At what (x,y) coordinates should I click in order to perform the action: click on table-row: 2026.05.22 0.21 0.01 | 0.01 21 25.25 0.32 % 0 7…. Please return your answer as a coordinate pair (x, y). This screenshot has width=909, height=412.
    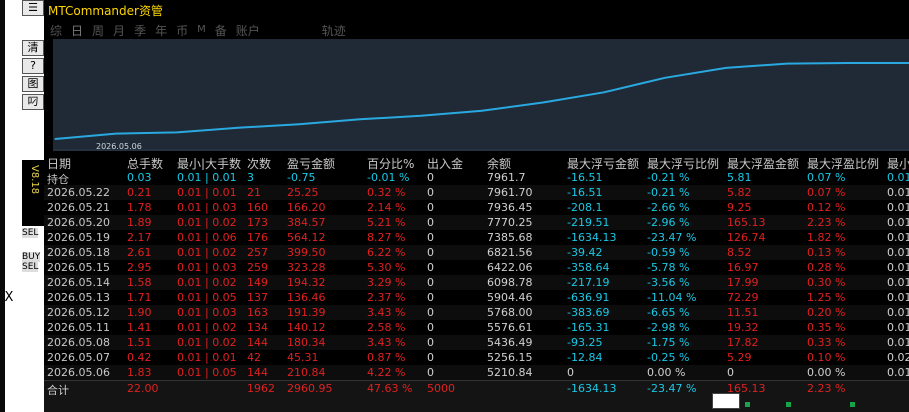
    Looking at the image, I should click on (476, 192).